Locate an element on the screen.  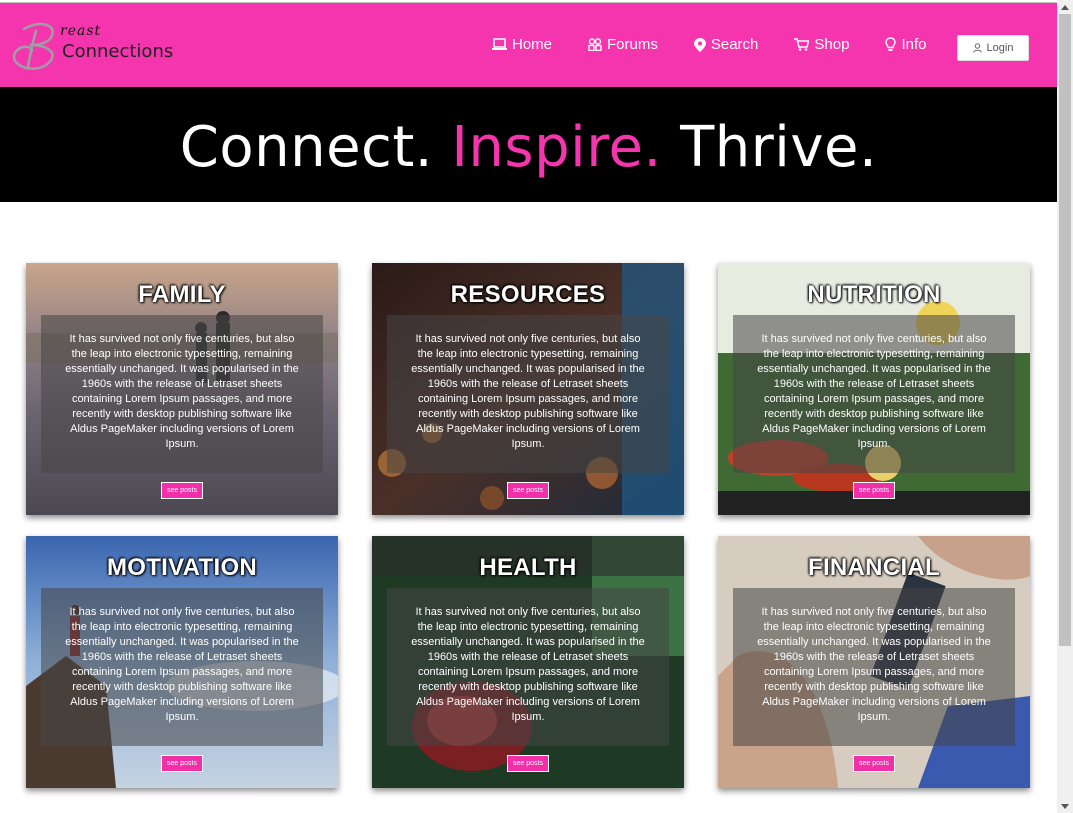
nav-home: Home is located at coordinates (522, 44).